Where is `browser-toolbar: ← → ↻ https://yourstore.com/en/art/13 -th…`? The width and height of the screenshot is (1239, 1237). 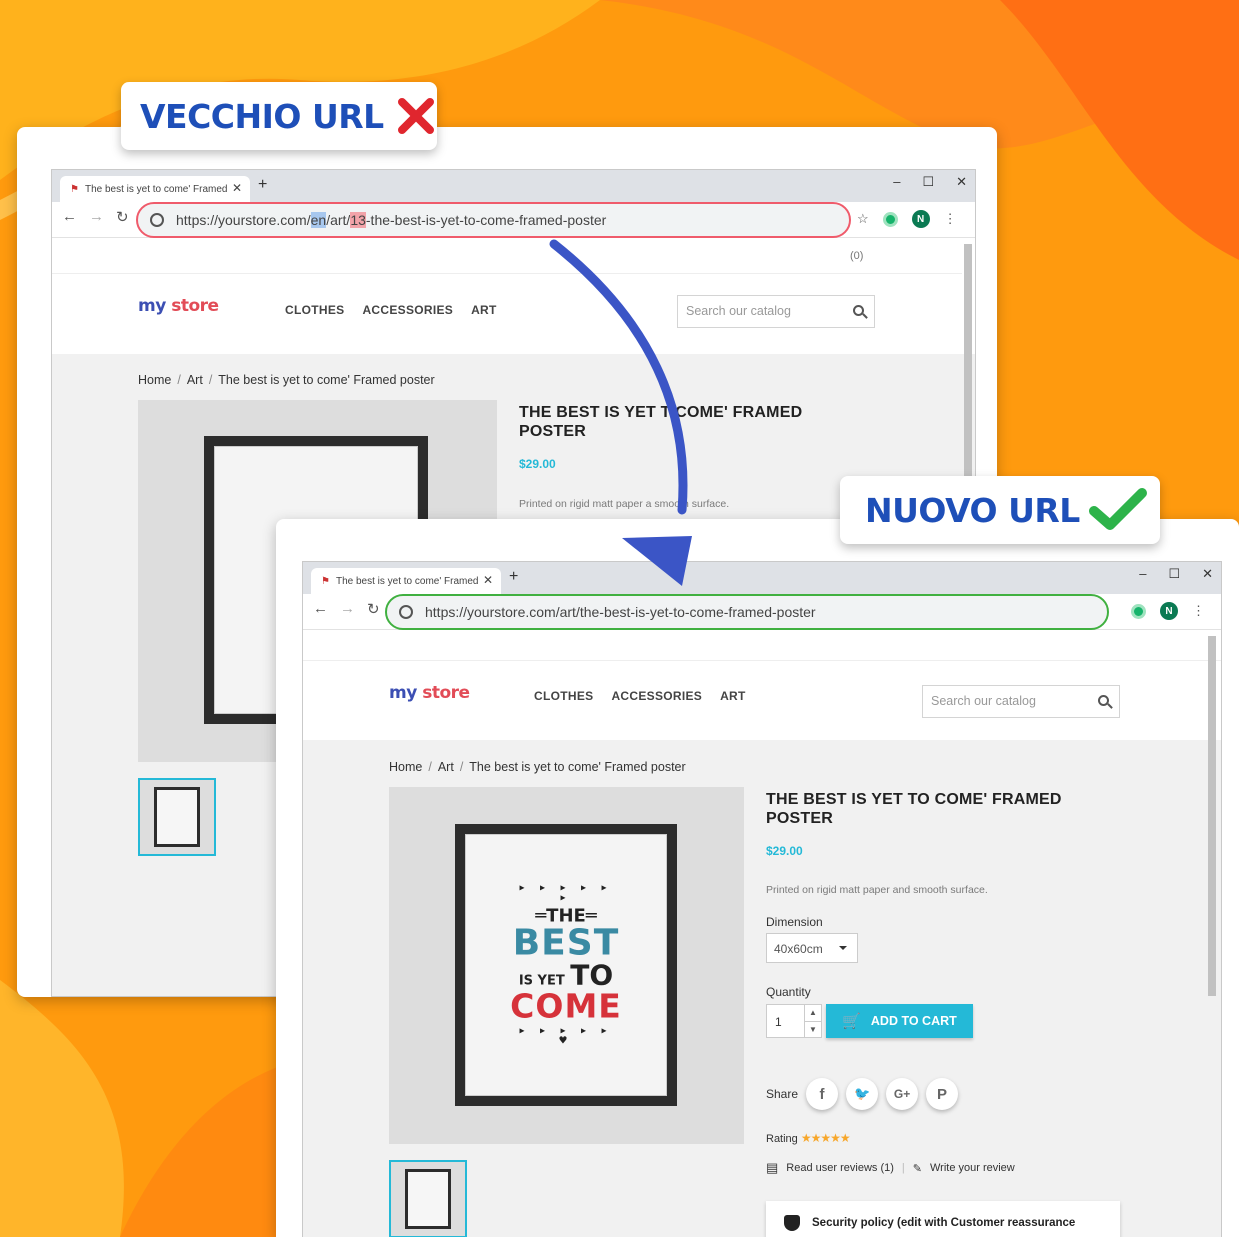
browser-toolbar: ← → ↻ https://yourstore.com/en/art/13 -th… is located at coordinates (513, 220).